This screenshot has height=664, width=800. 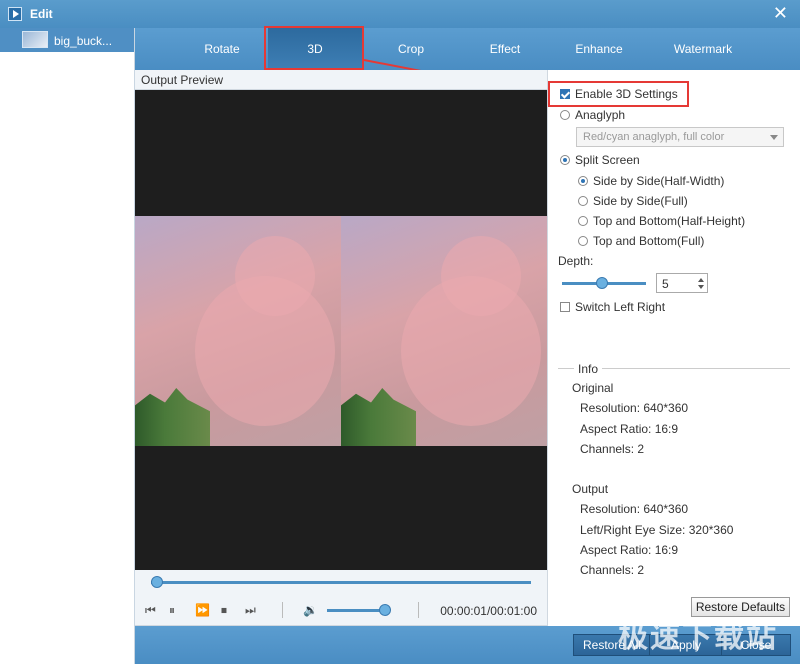 I want to click on stop-icon: ⏹, so click(x=224, y=610).